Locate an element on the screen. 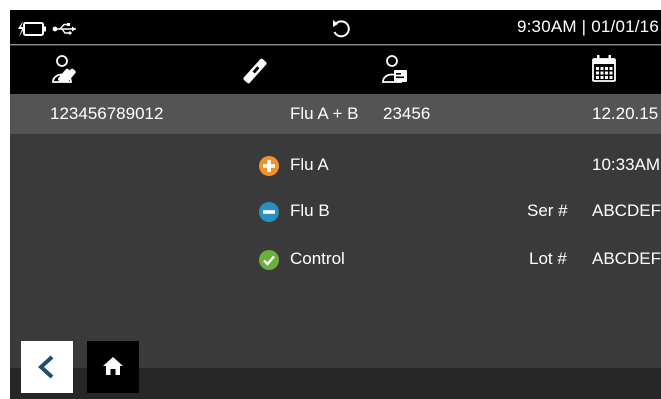 This screenshot has width=661, height=399. status-bar: 9:30AM | 01/01/16 is located at coordinates (335, 27).